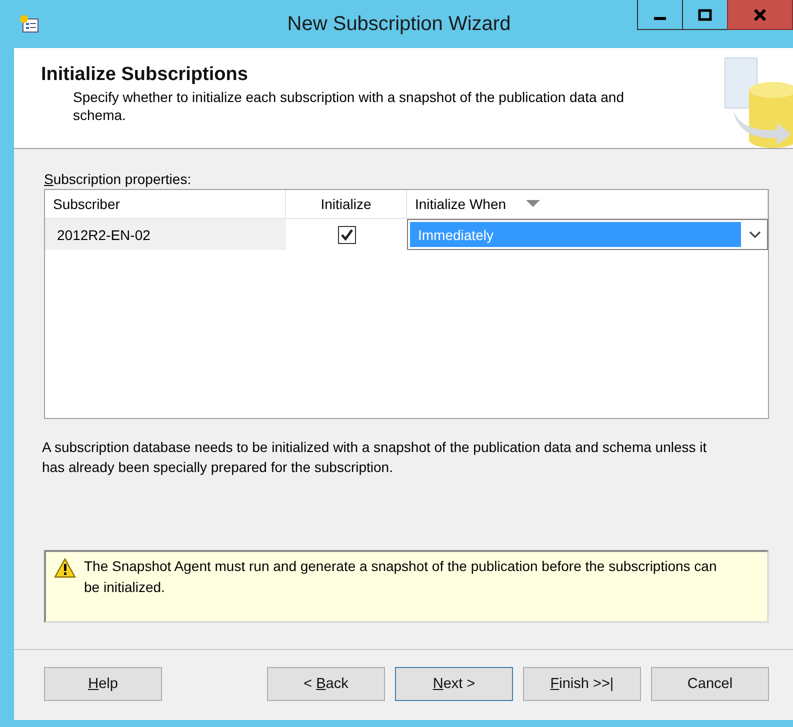  What do you see at coordinates (582, 684) in the screenshot?
I see `wizard-button: Finish >>|` at bounding box center [582, 684].